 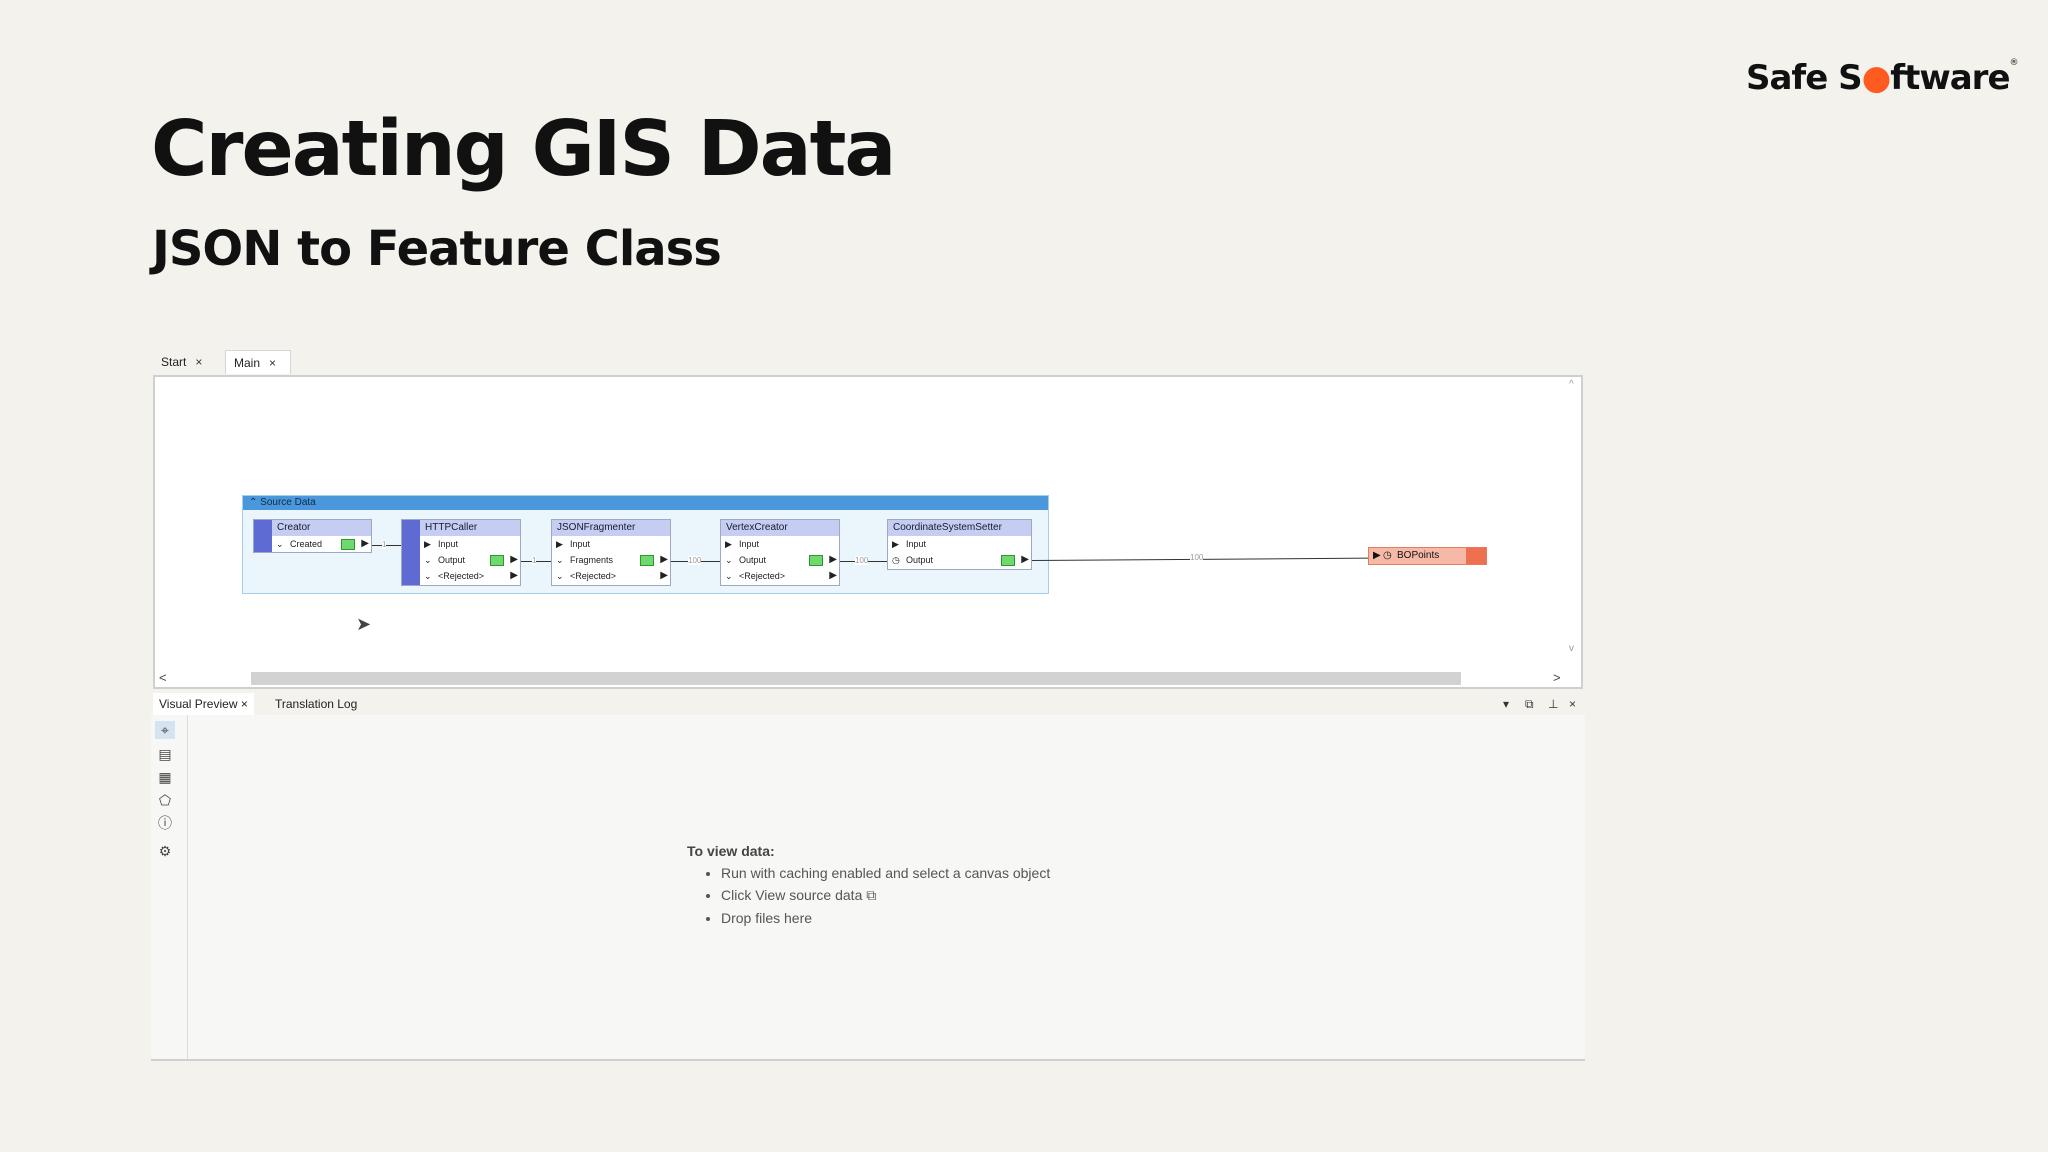 I want to click on info-icon: ⓘ, so click(x=165, y=823).